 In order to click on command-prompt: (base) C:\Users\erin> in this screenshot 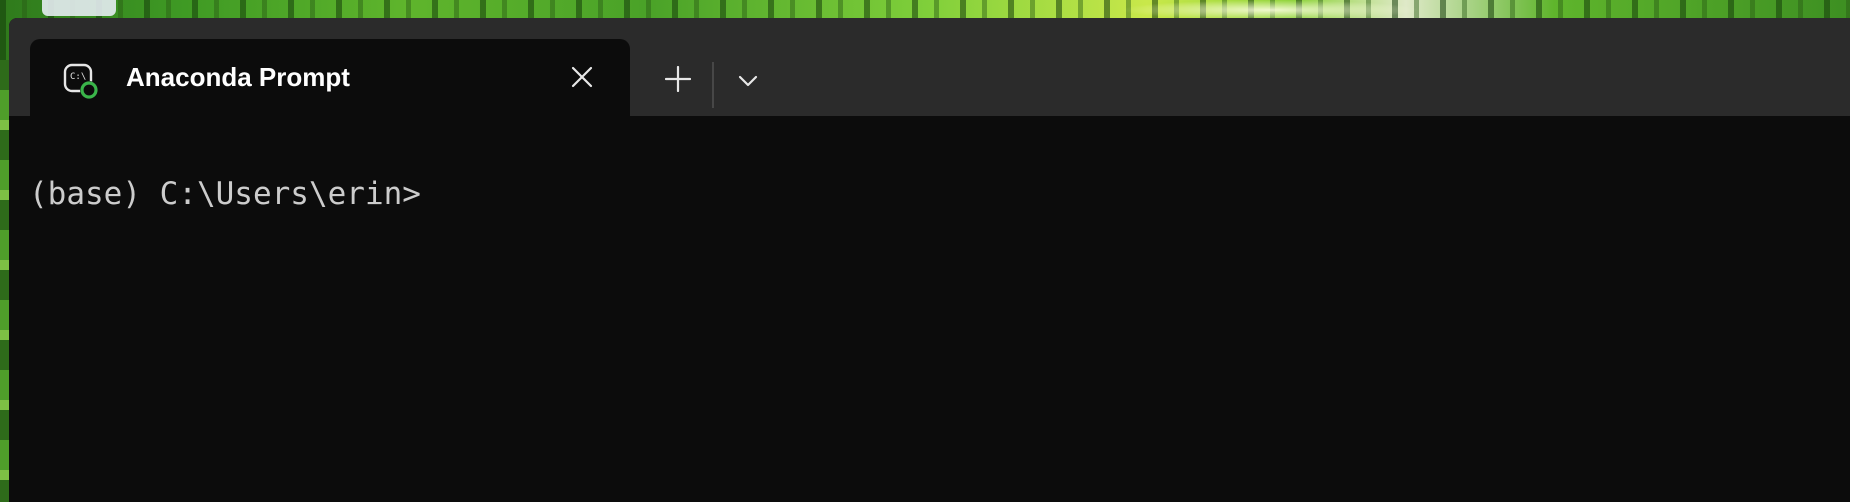, I will do `click(225, 194)`.